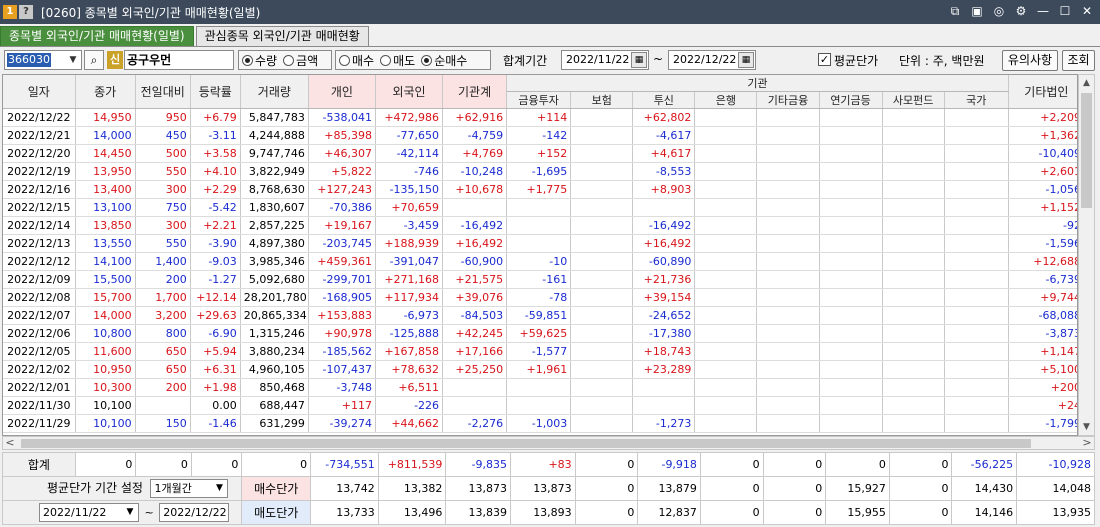  What do you see at coordinates (726, 100) in the screenshot?
I see `header-bank: 은행` at bounding box center [726, 100].